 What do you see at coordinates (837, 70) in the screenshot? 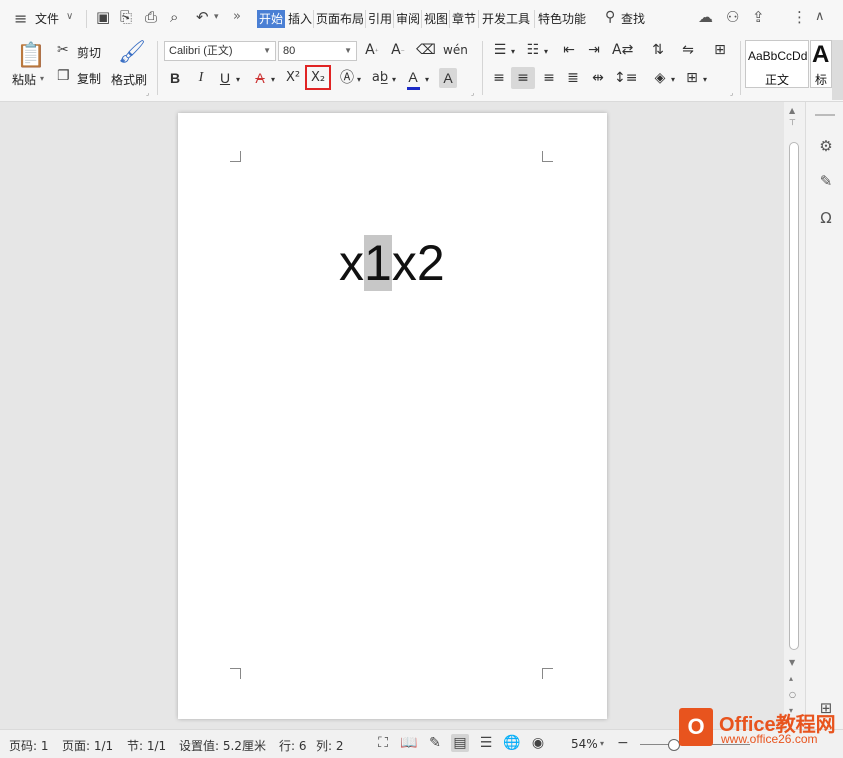
I see `styles-scroll` at bounding box center [837, 70].